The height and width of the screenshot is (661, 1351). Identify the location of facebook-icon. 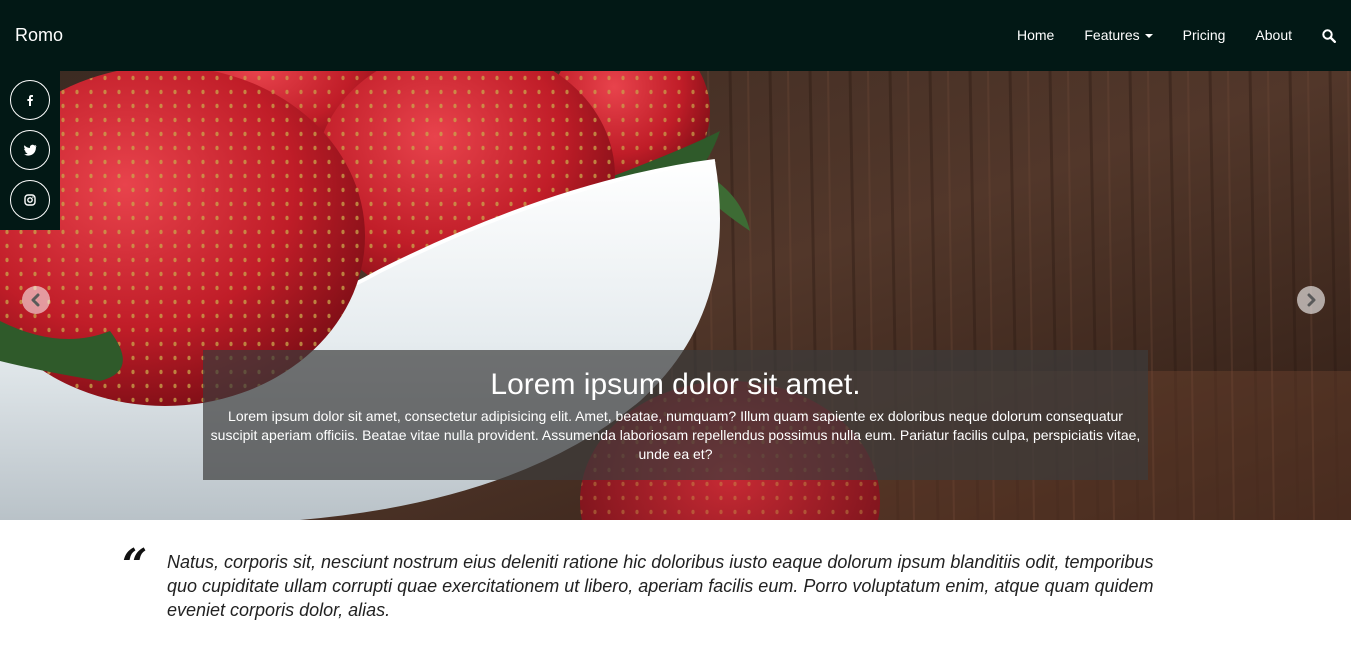
(30, 100).